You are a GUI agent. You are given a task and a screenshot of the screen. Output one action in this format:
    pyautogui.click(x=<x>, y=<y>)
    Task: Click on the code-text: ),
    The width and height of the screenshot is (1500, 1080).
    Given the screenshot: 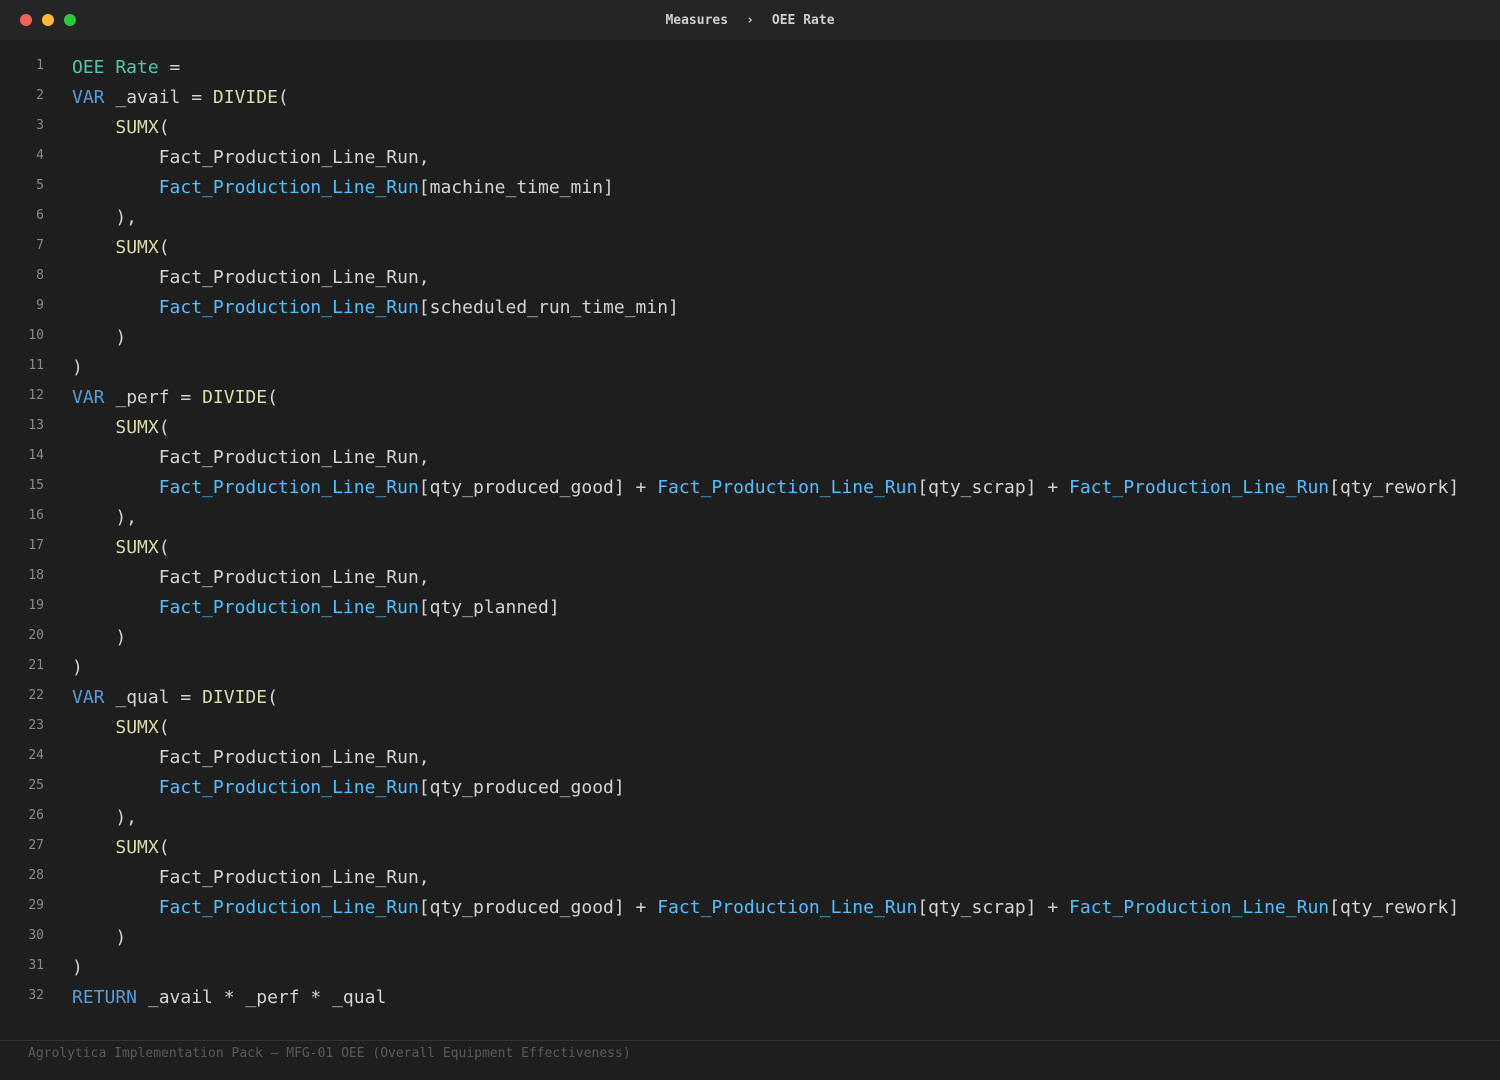 What is the action you would take?
    pyautogui.click(x=104, y=518)
    